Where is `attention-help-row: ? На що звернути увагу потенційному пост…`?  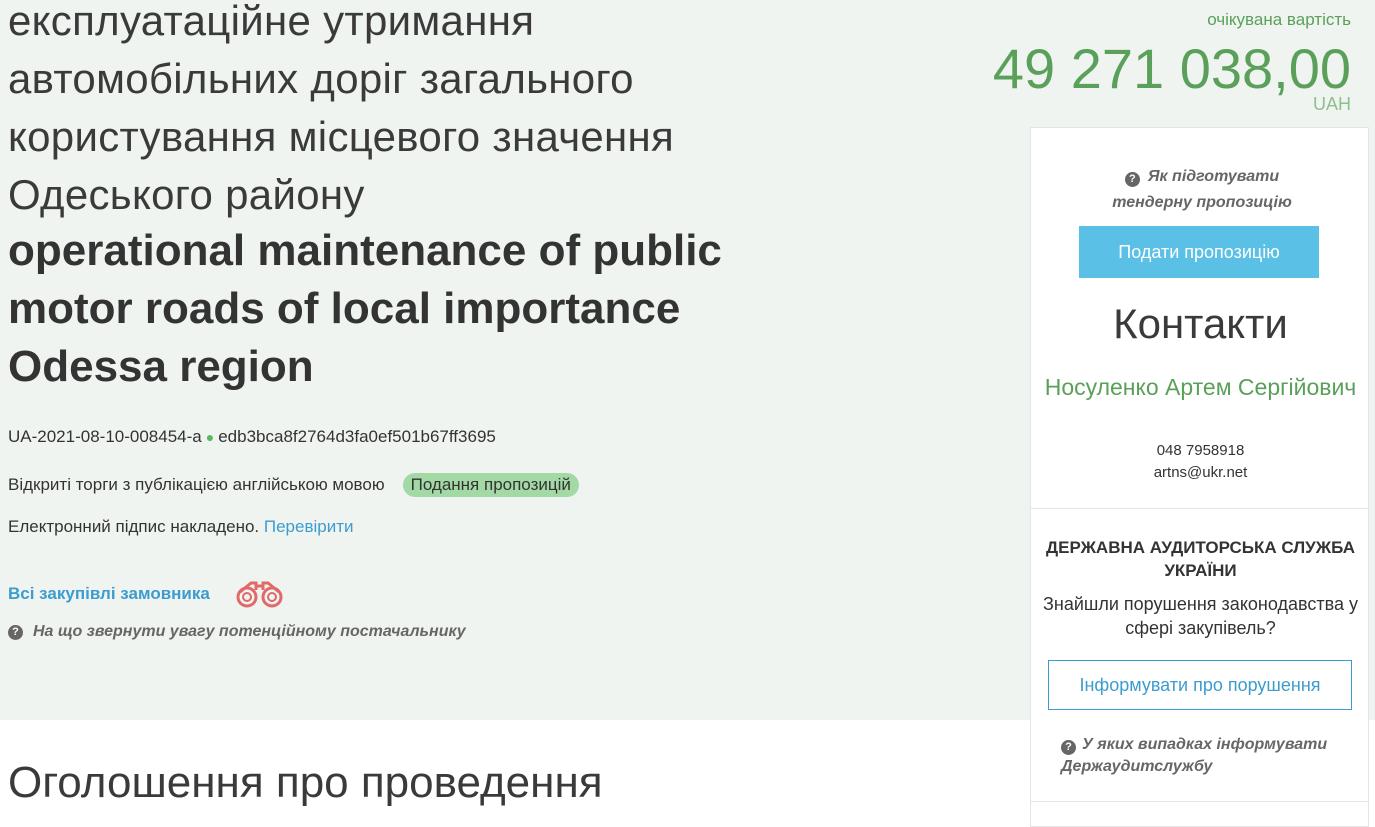 attention-help-row: ? На що звернути увагу потенційному пост… is located at coordinates (237, 632).